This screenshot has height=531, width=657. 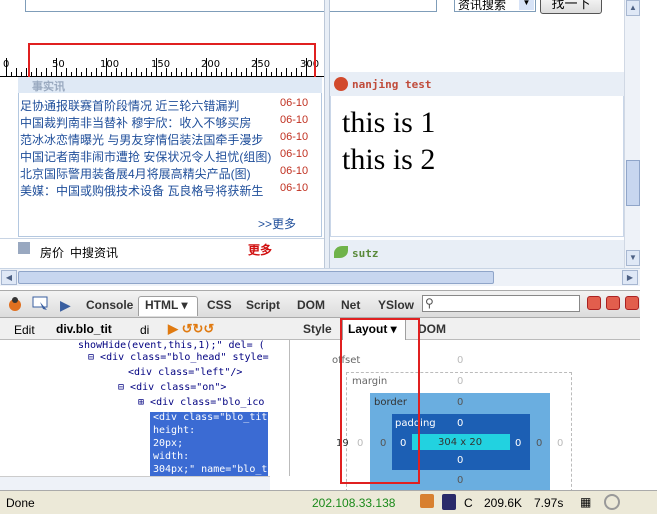 I want to click on page-size: 209.6K, so click(x=503, y=503).